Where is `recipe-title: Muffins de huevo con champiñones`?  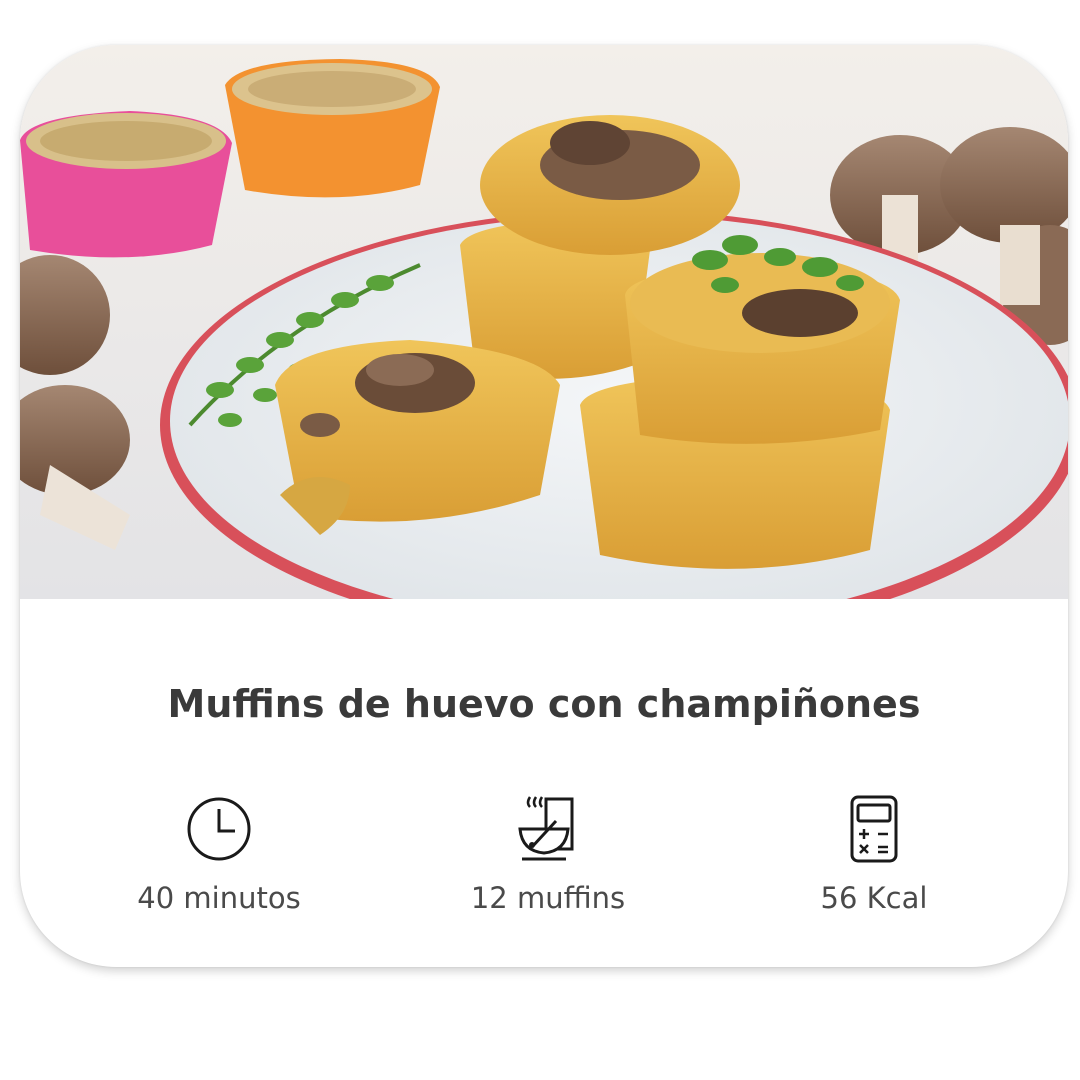 recipe-title: Muffins de huevo con champiñones is located at coordinates (544, 704).